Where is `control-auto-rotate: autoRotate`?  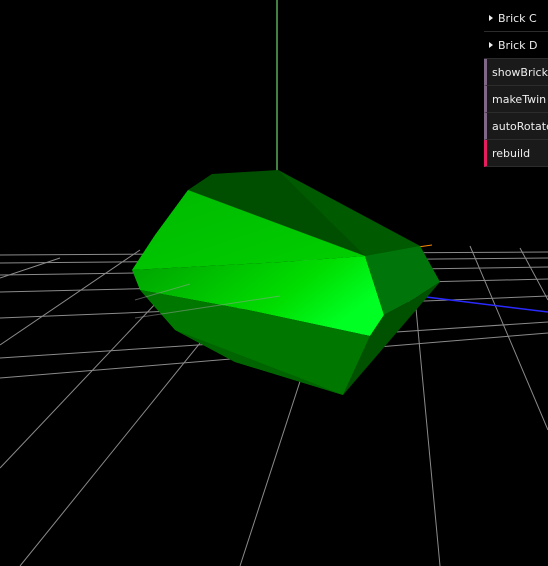
control-auto-rotate: autoRotate is located at coordinates (516, 126).